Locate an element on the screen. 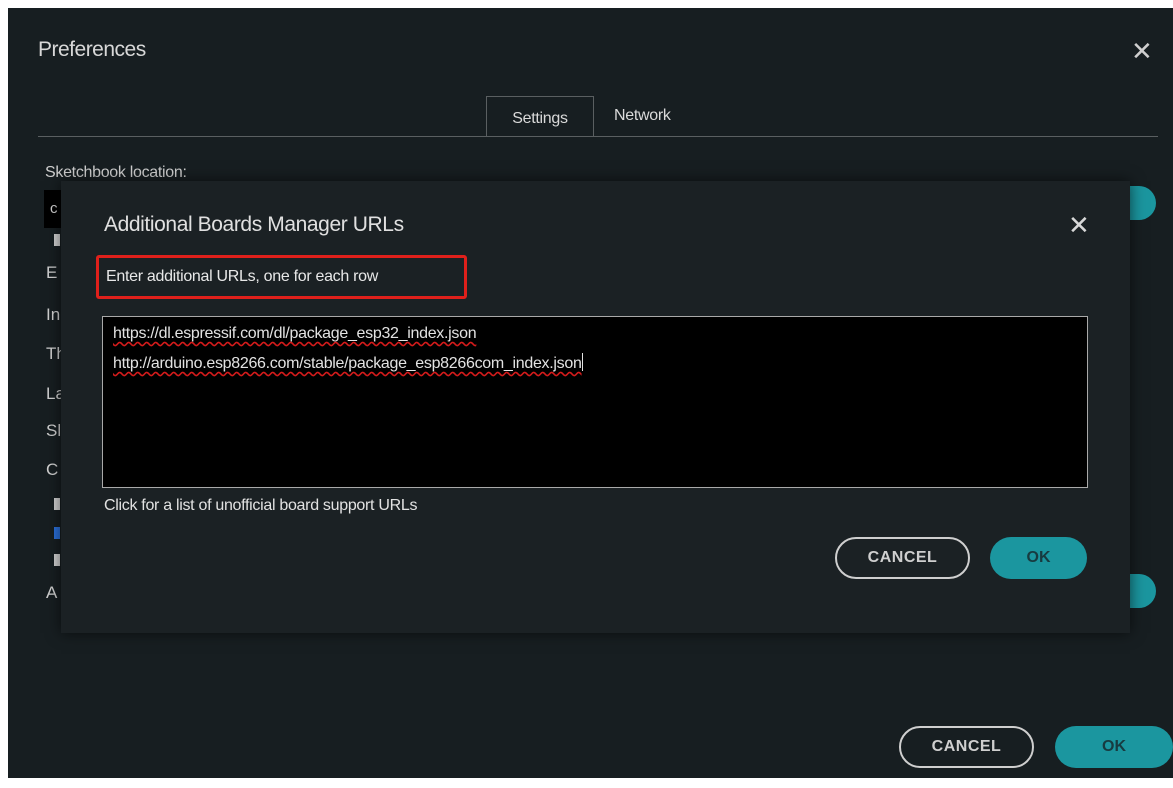  text-caret is located at coordinates (582, 362).